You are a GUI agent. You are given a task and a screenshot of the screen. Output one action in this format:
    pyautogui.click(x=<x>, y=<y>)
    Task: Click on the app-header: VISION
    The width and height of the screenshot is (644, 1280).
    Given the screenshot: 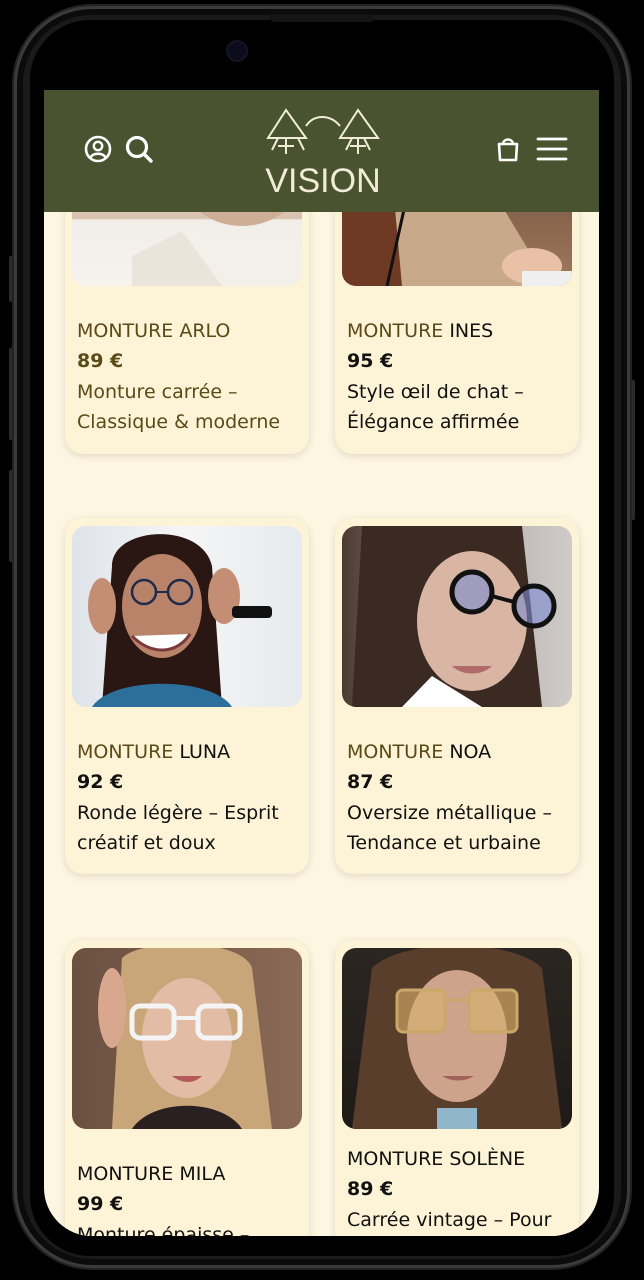 What is the action you would take?
    pyautogui.click(x=321, y=151)
    